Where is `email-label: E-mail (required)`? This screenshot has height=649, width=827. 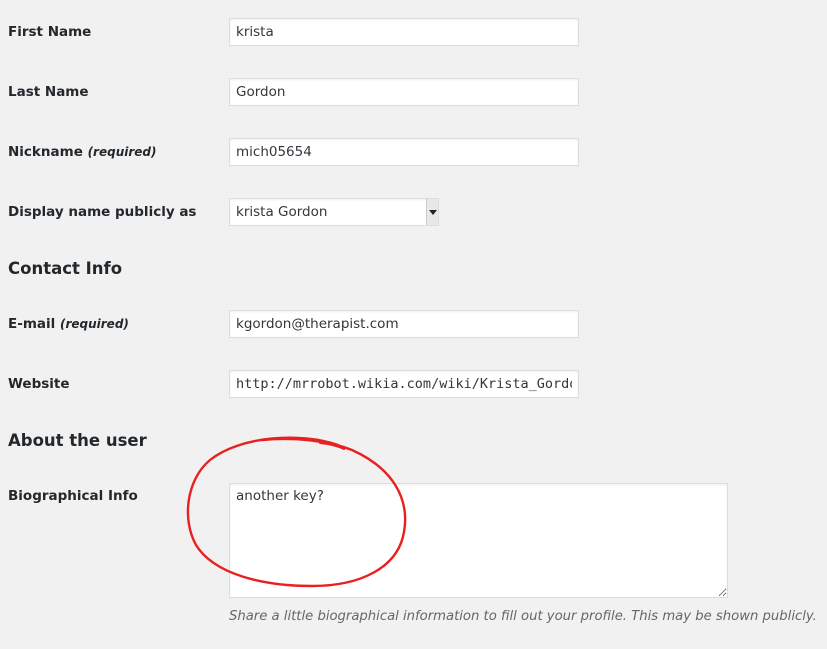 email-label: E-mail (required) is located at coordinates (68, 324).